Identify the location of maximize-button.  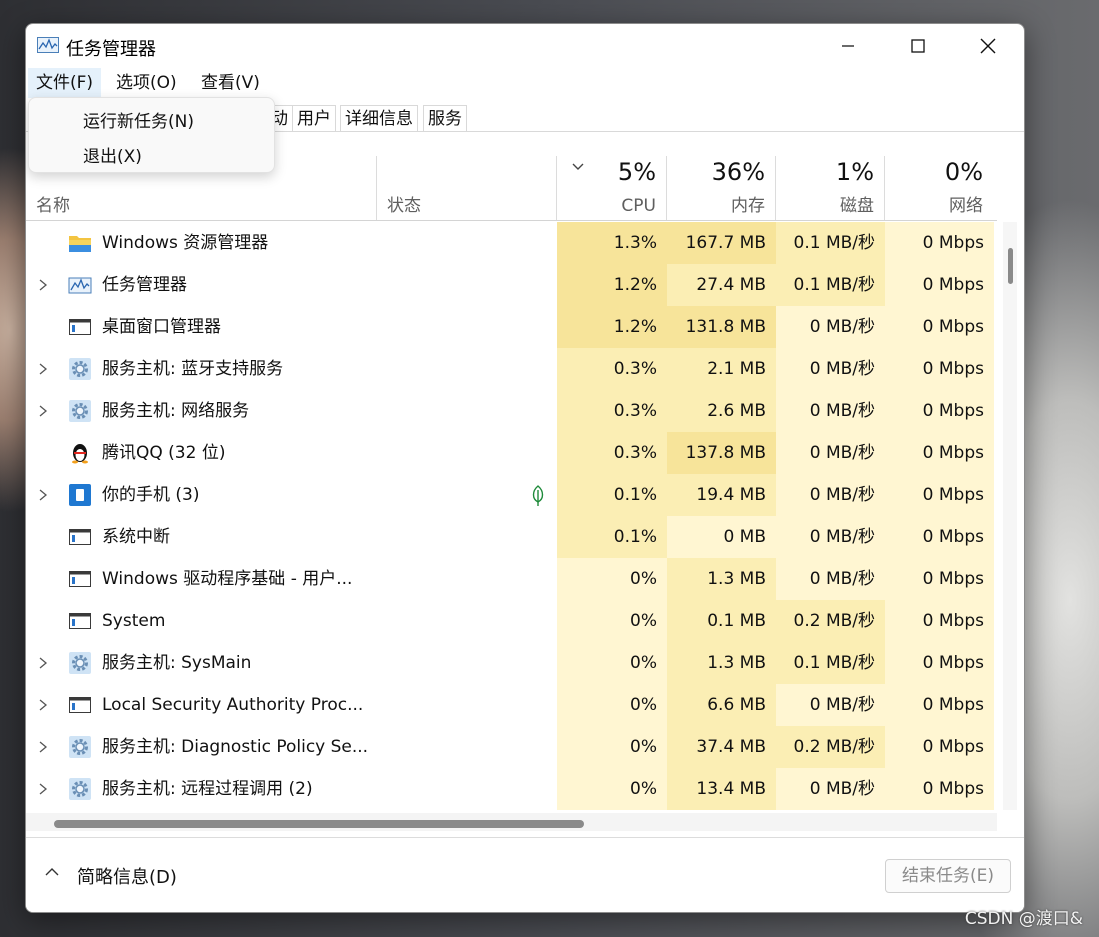
(918, 46).